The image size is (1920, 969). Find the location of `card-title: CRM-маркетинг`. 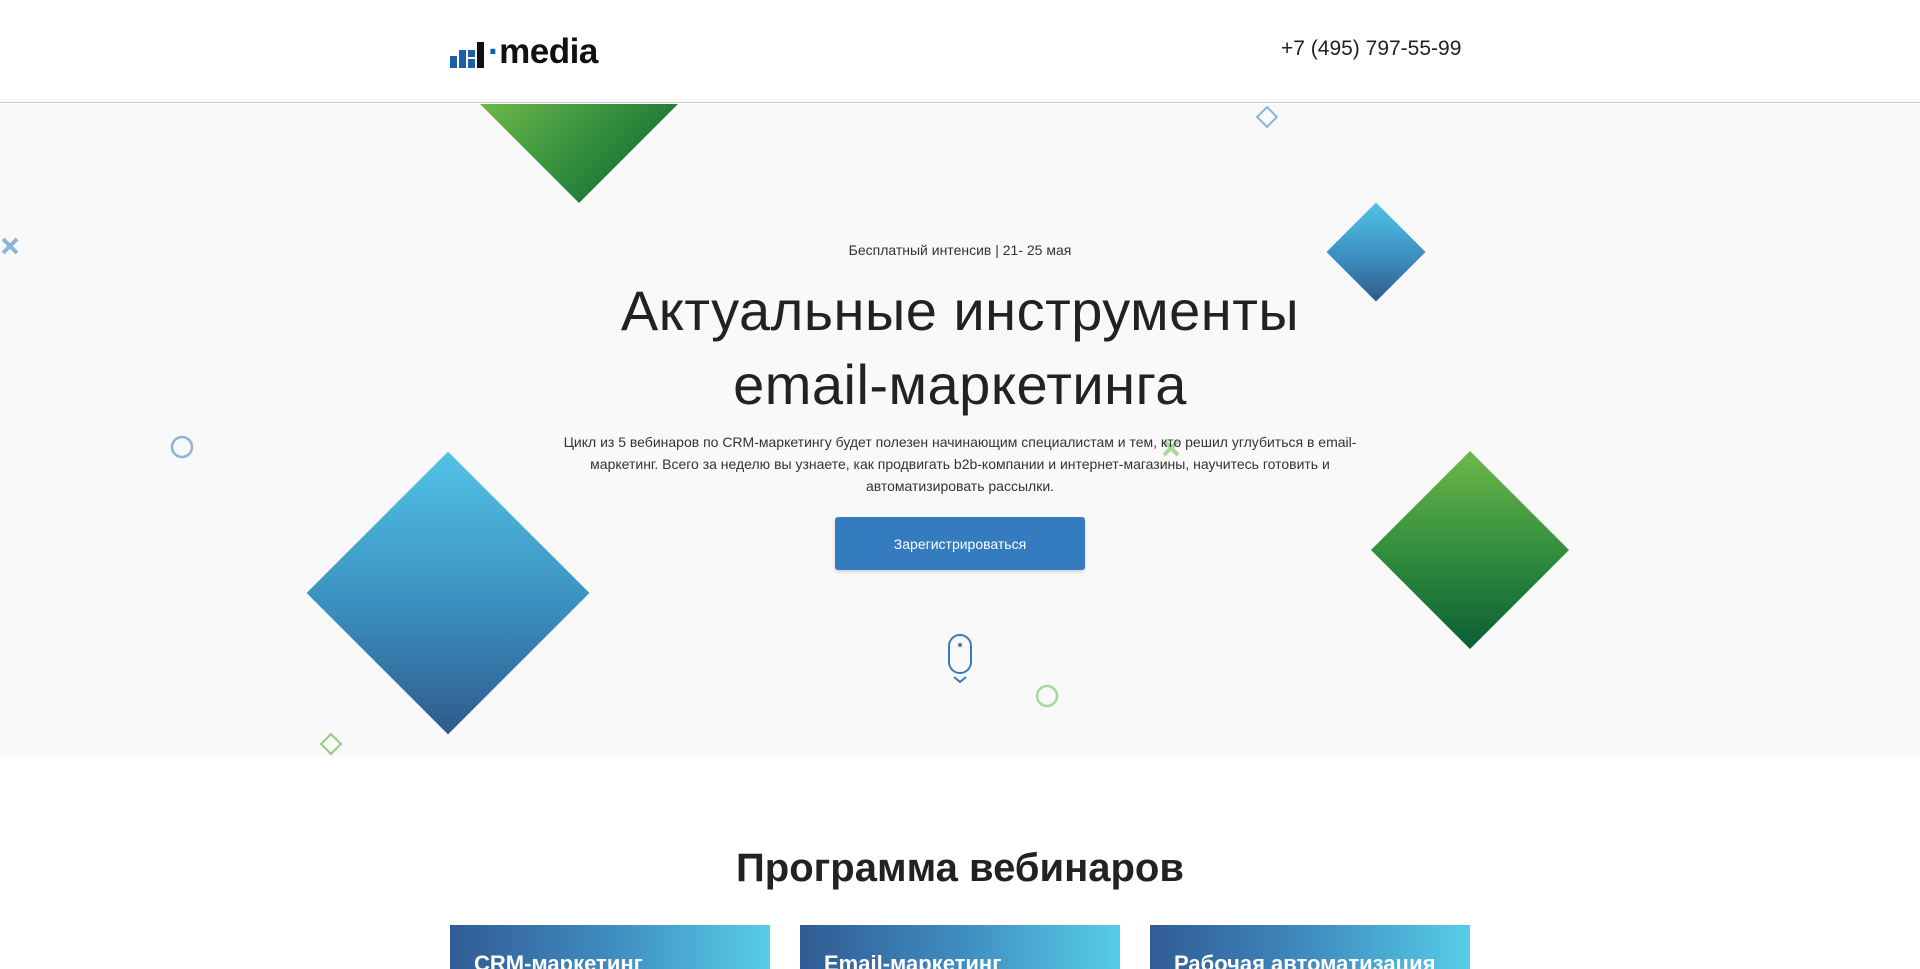

card-title: CRM-маркетинг is located at coordinates (558, 960).